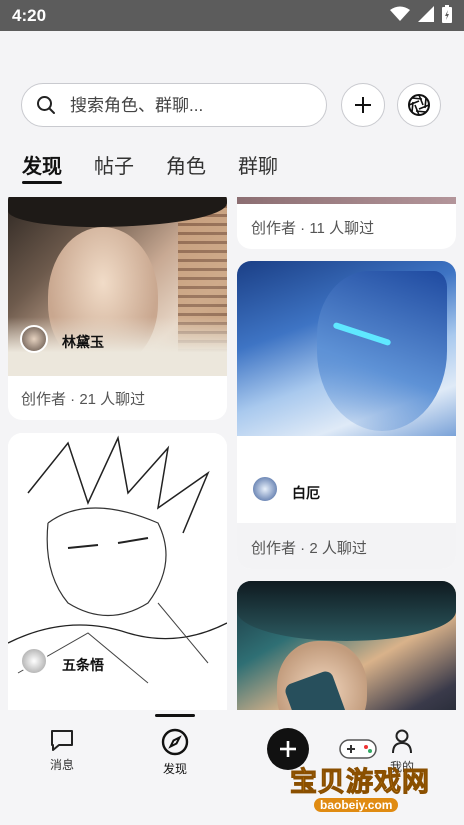  What do you see at coordinates (42, 164) in the screenshot?
I see `tab-discover: 发现` at bounding box center [42, 164].